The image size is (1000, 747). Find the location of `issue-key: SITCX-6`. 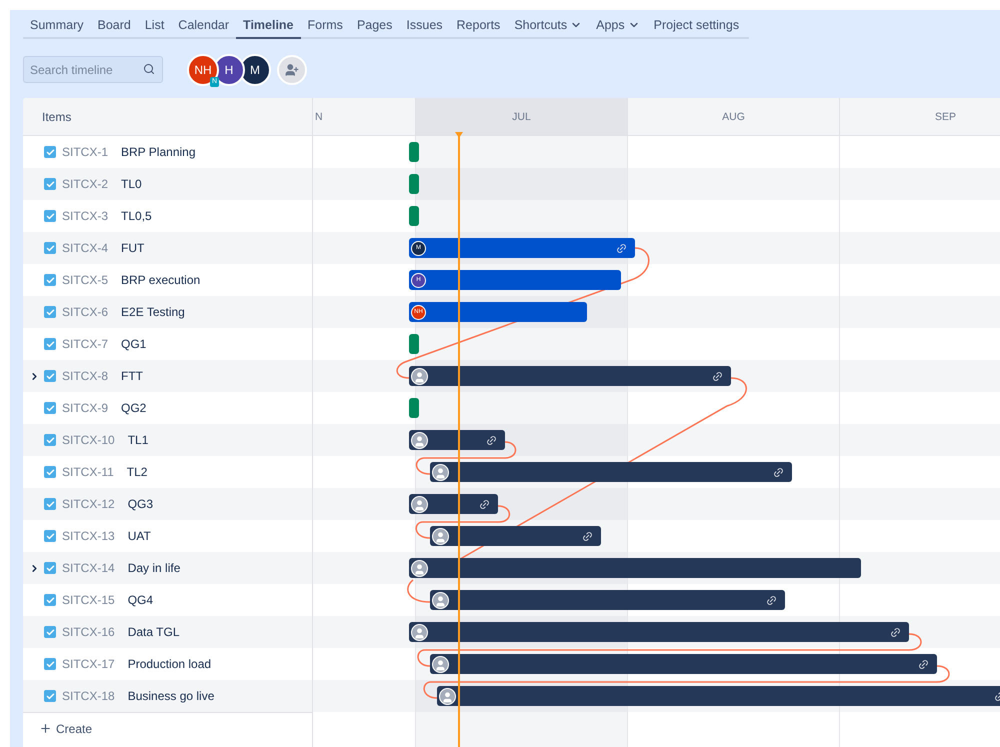

issue-key: SITCX-6 is located at coordinates (85, 312).